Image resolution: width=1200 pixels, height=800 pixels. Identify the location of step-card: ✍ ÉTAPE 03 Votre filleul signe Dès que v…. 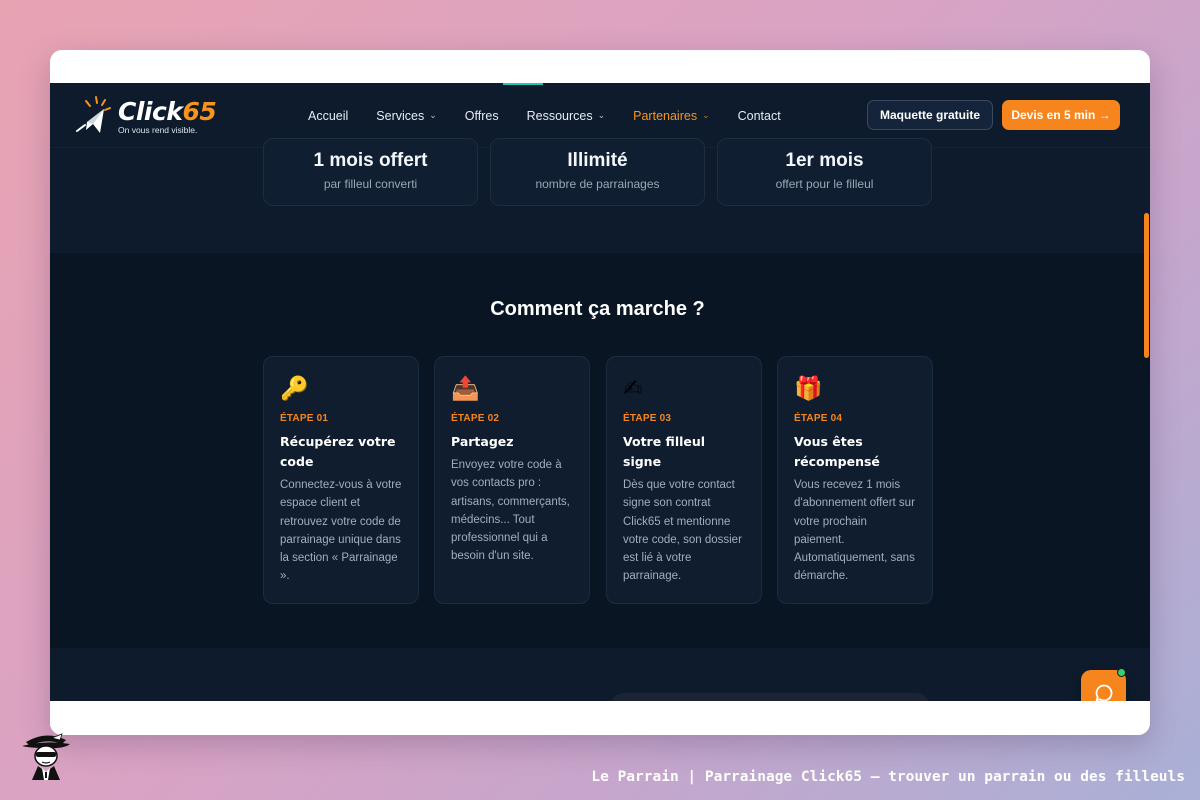
(684, 480).